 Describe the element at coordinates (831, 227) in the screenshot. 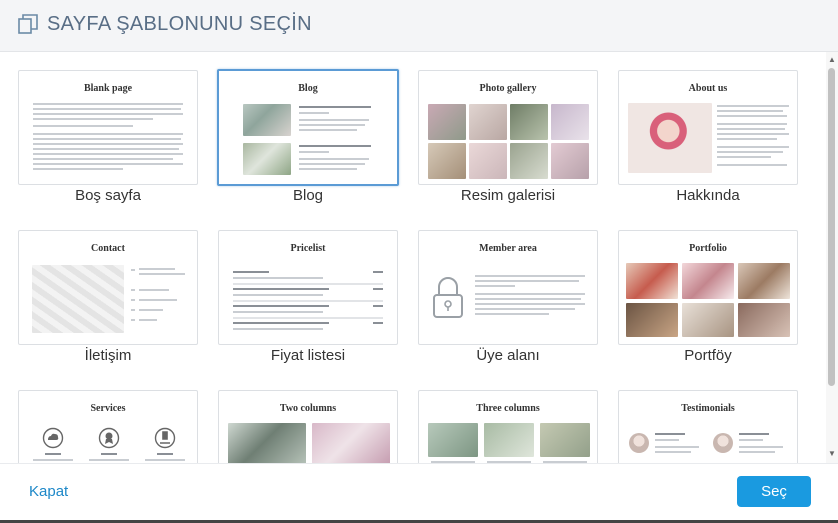

I see `scrollbar-thumb` at that location.